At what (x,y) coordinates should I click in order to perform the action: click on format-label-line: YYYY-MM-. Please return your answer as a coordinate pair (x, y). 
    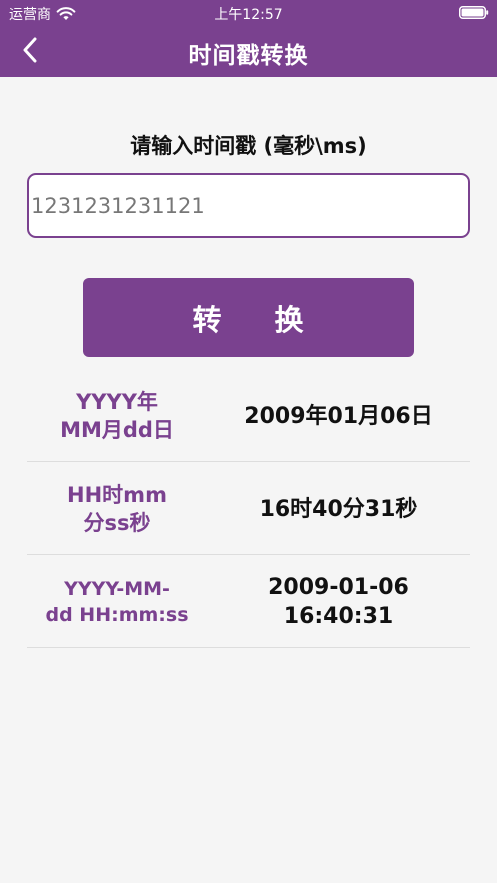
    Looking at the image, I should click on (117, 589).